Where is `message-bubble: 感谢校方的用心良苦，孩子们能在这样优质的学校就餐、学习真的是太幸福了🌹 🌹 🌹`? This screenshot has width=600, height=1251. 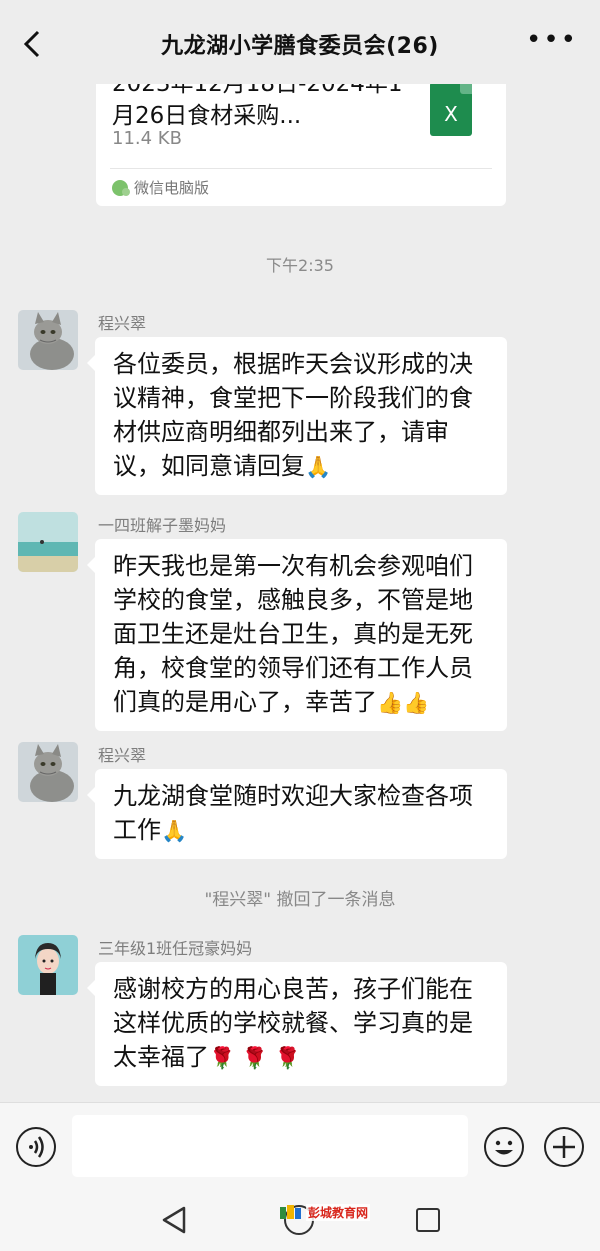
message-bubble: 感谢校方的用心良苦，孩子们能在这样优质的学校就餐、学习真的是太幸福了🌹 🌹 🌹 is located at coordinates (297, 1024).